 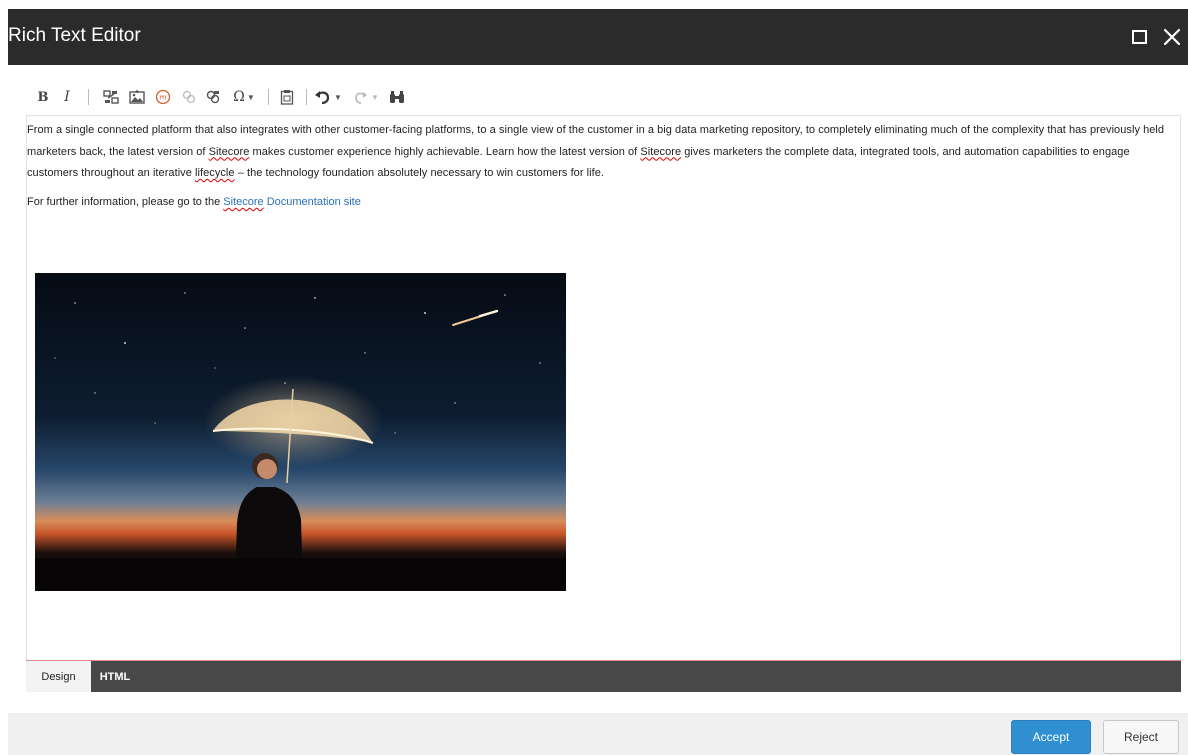 I want to click on bold-button: B, so click(x=43, y=97).